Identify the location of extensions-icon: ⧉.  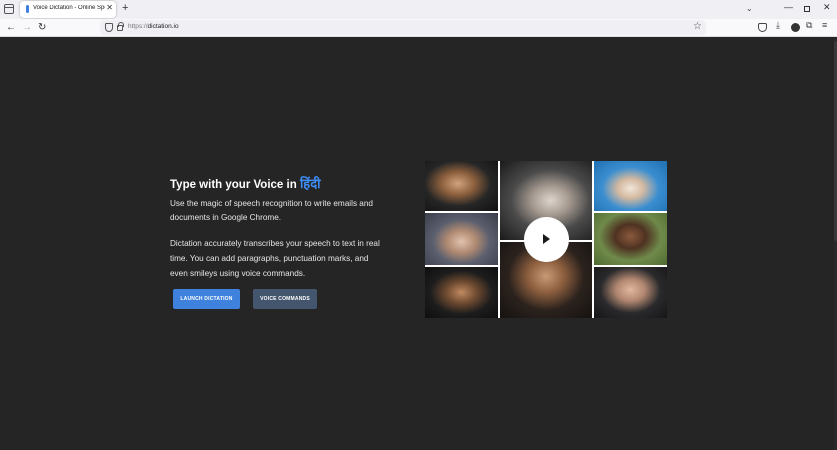
(809, 25).